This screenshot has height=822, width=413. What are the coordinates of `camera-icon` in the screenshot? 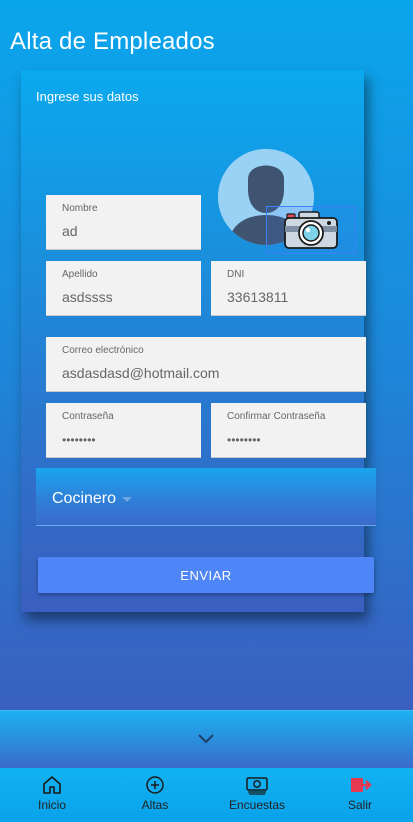 It's located at (311, 230).